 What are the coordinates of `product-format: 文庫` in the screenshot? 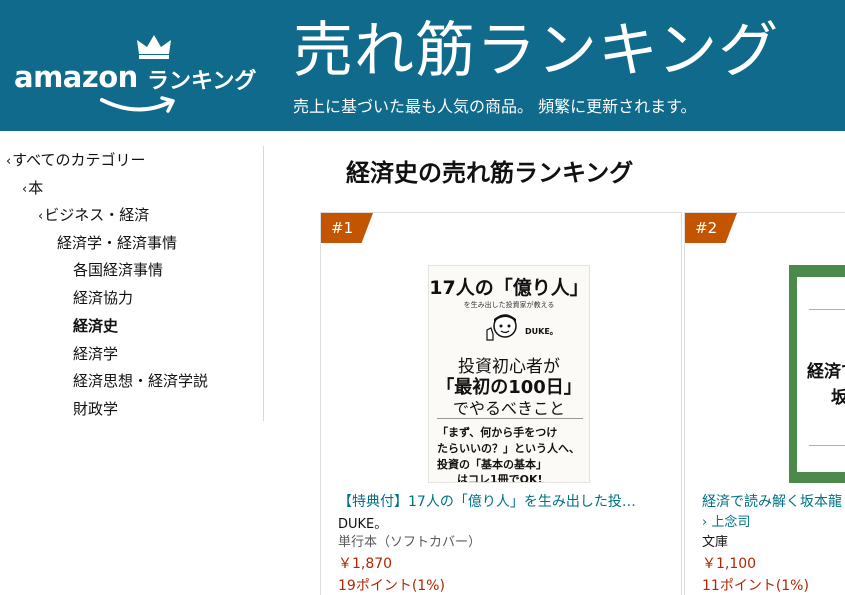 It's located at (715, 542).